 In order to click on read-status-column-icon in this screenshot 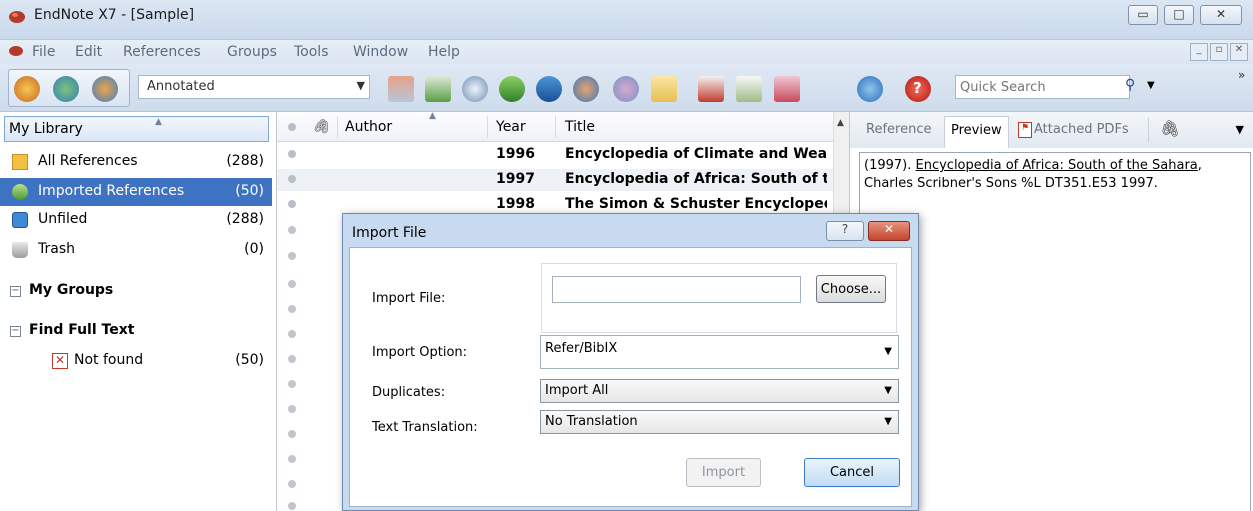, I will do `click(292, 127)`.